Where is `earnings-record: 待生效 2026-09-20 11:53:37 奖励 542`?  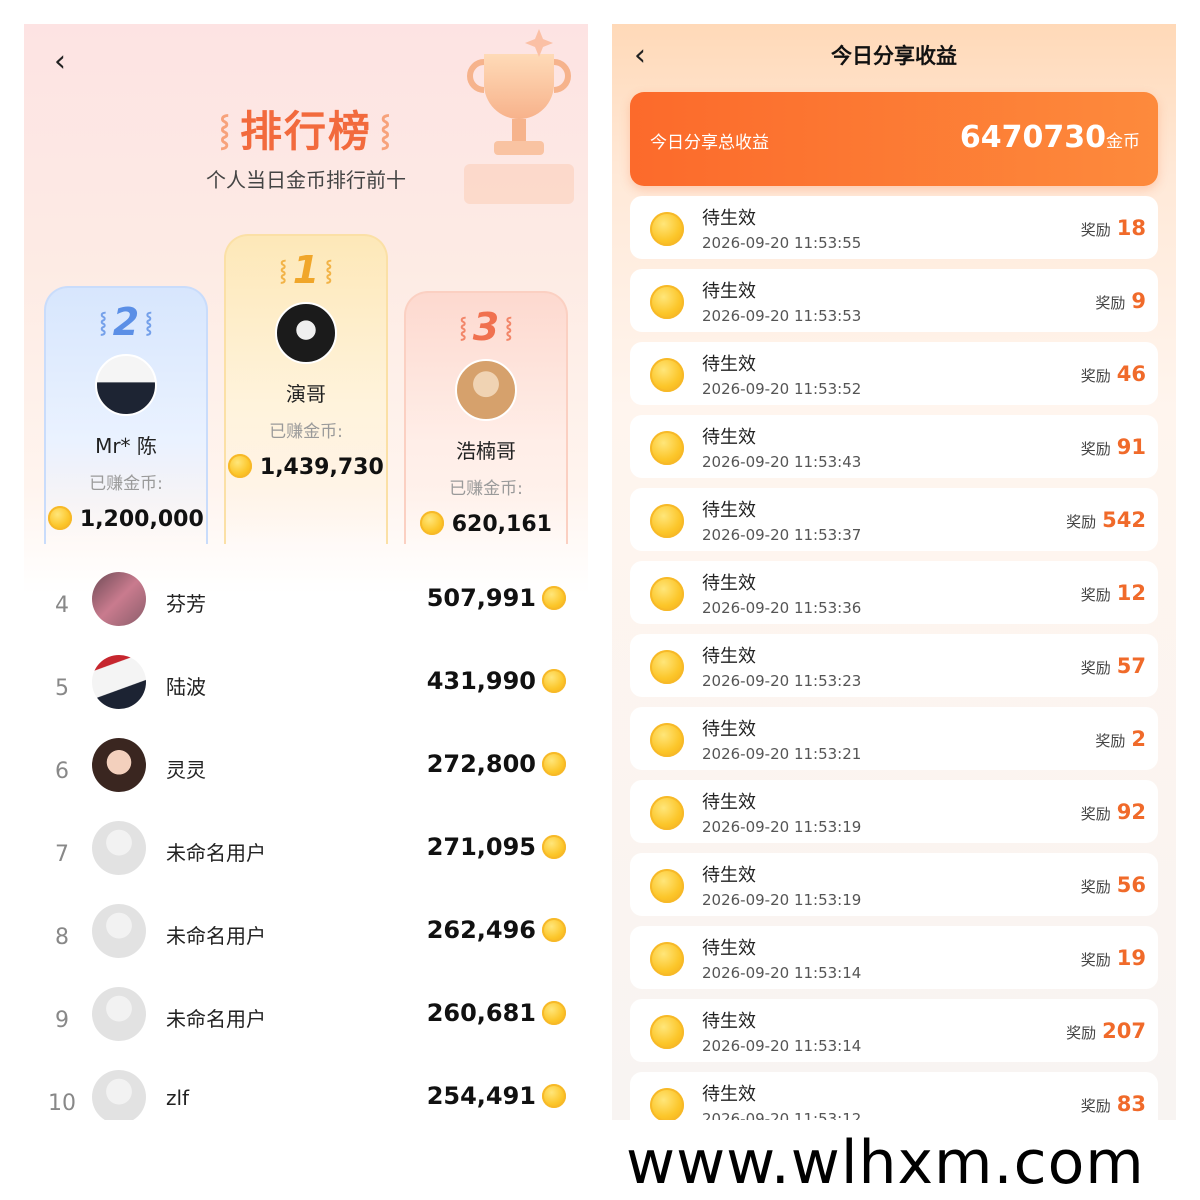 earnings-record: 待生效 2026-09-20 11:53:37 奖励 542 is located at coordinates (894, 519).